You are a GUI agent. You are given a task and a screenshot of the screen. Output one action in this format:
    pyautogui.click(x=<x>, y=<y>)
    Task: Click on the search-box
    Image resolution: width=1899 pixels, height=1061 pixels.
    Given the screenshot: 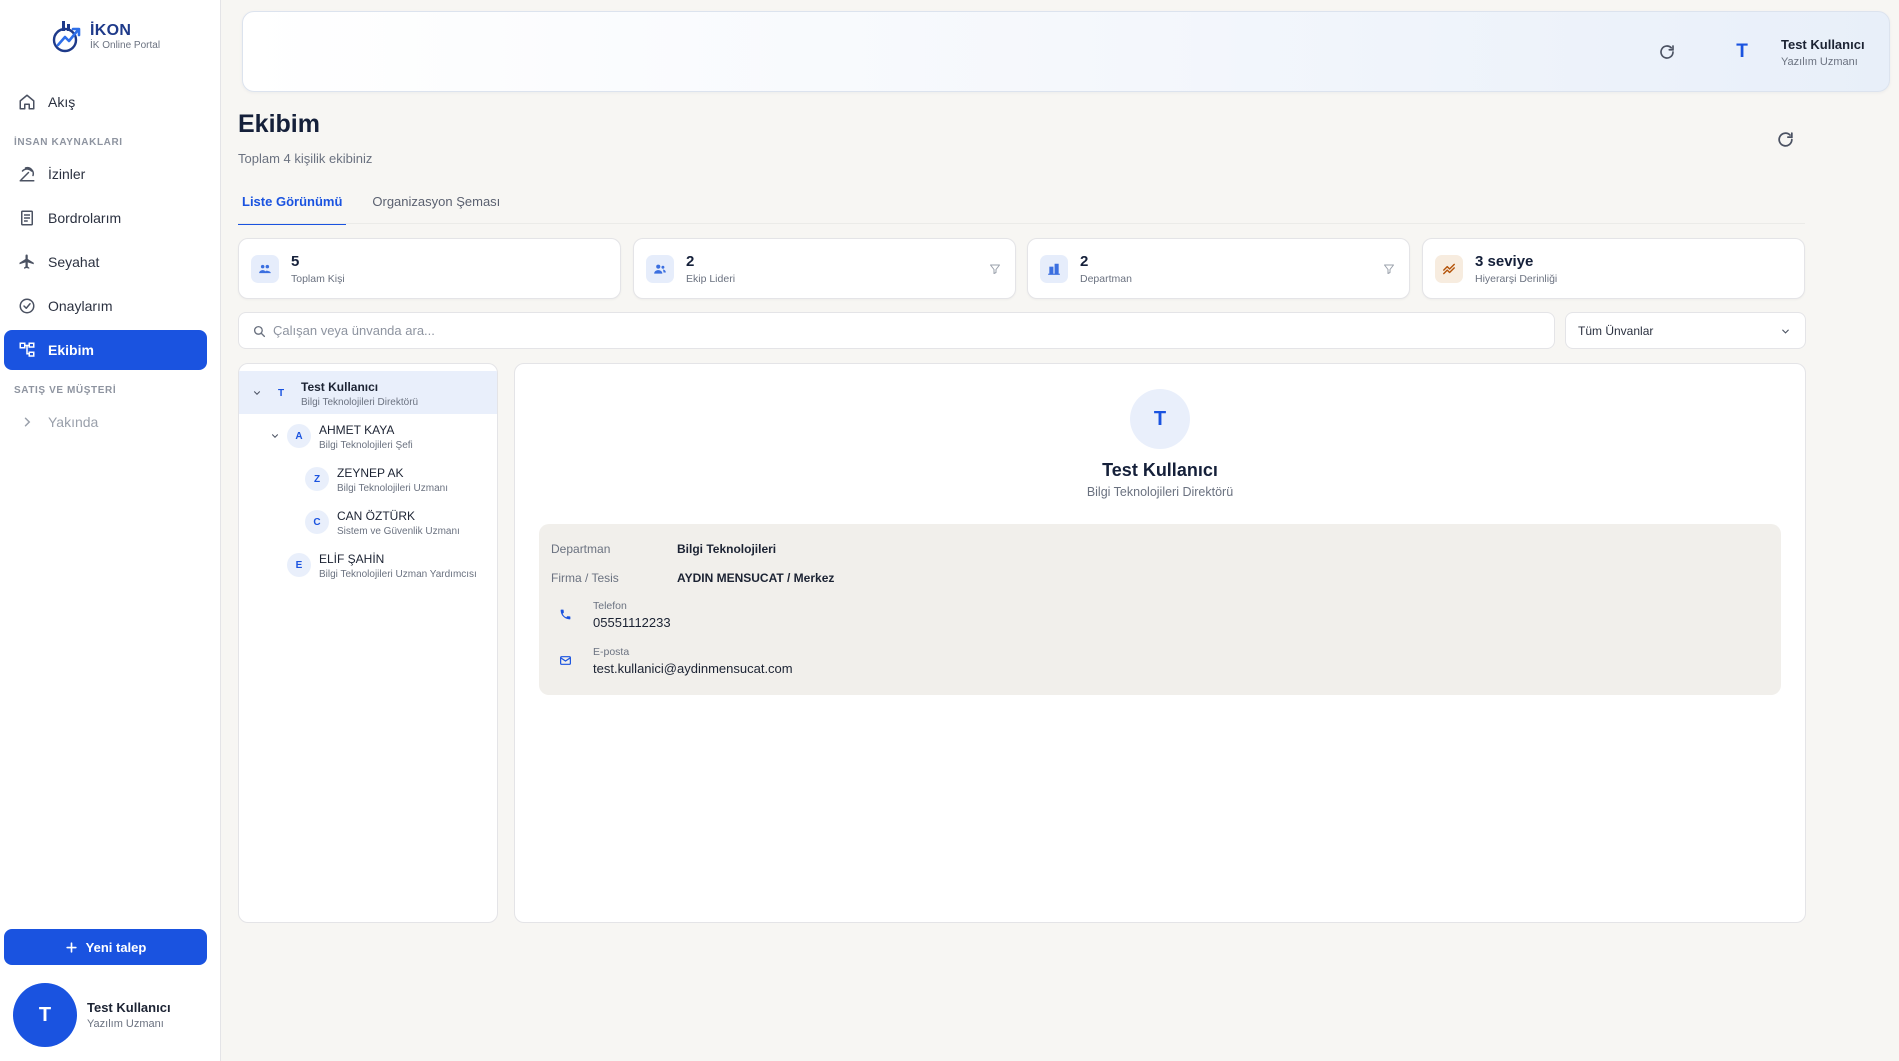 What is the action you would take?
    pyautogui.click(x=896, y=330)
    